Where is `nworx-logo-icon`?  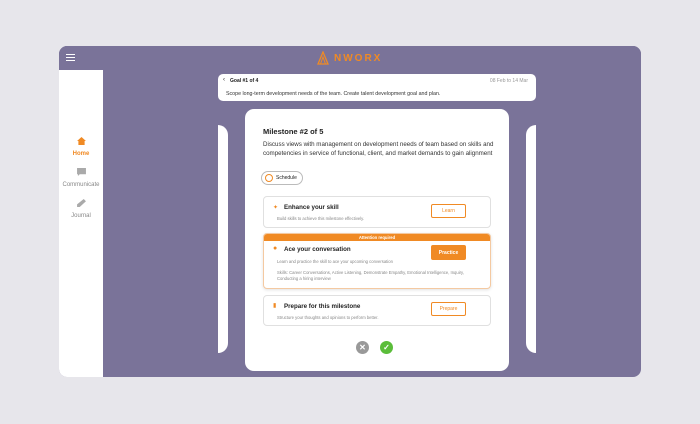
nworx-logo-icon is located at coordinates (323, 58).